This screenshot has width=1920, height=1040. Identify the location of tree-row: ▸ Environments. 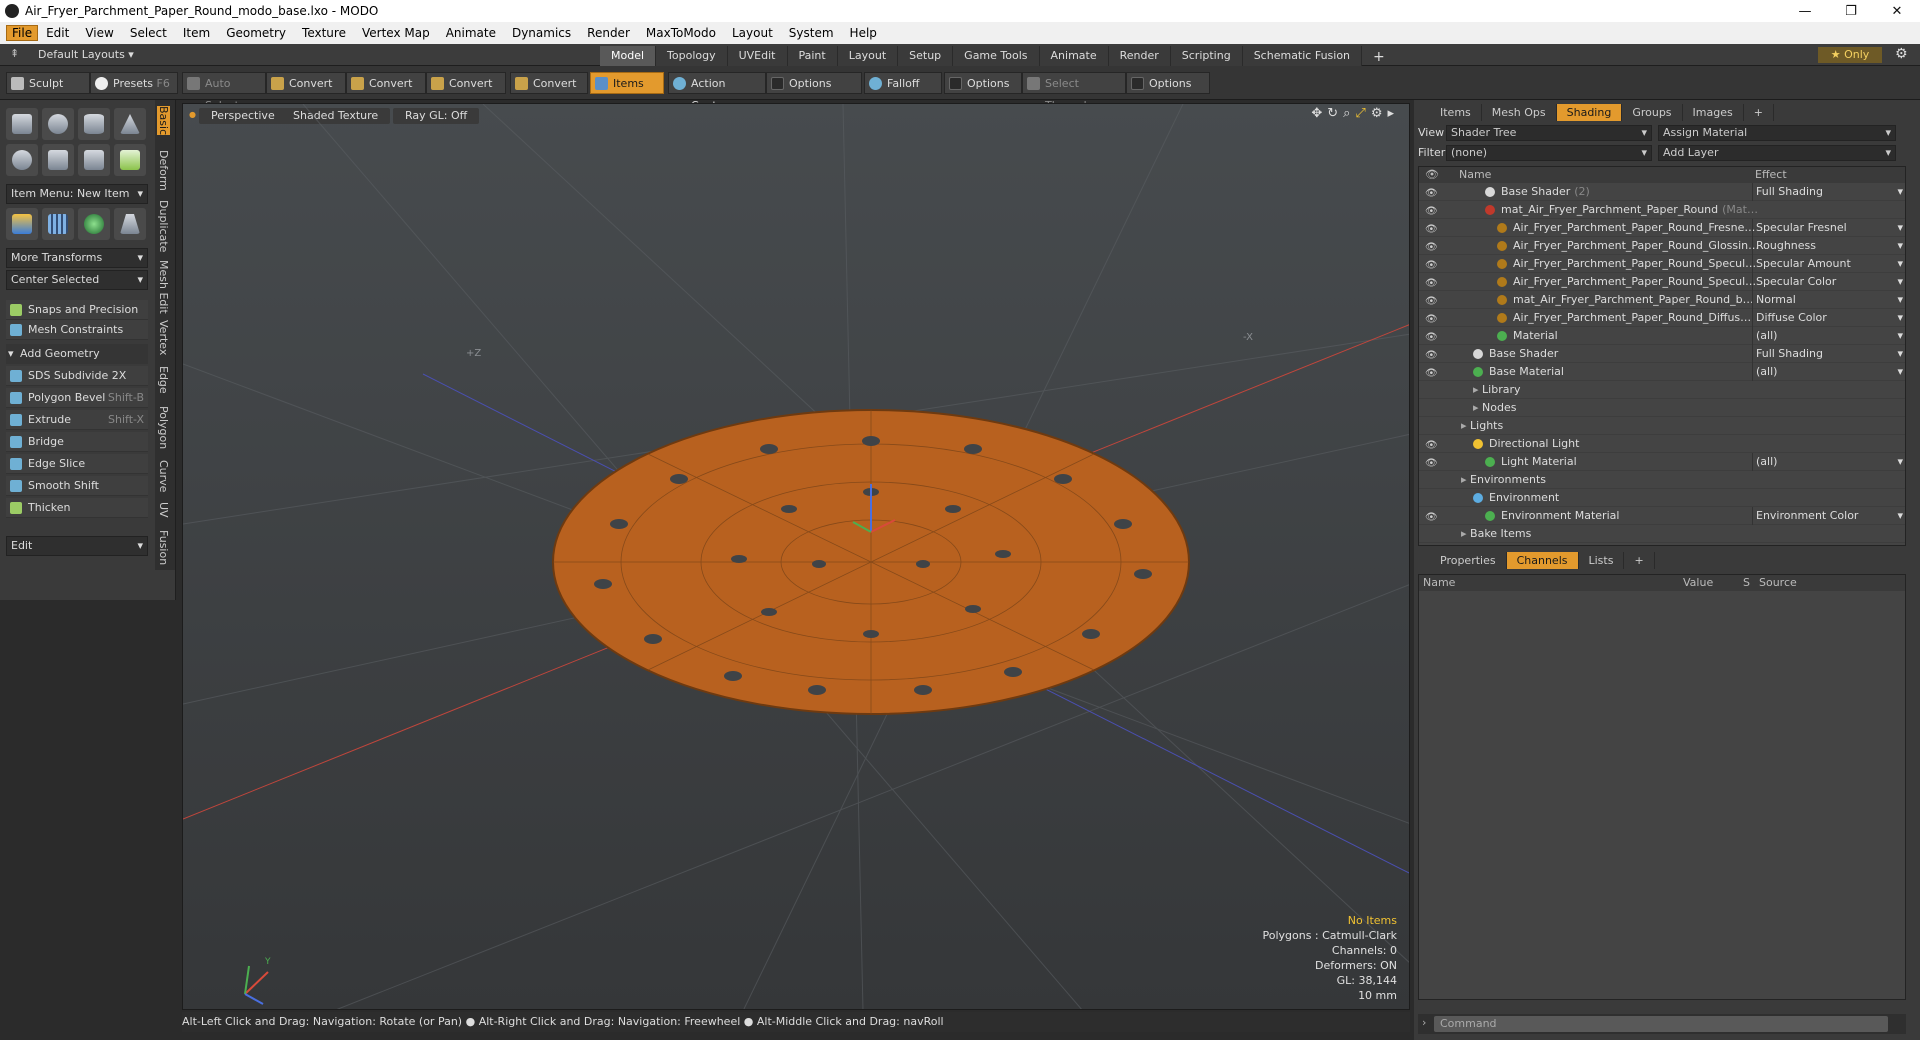
(1662, 480).